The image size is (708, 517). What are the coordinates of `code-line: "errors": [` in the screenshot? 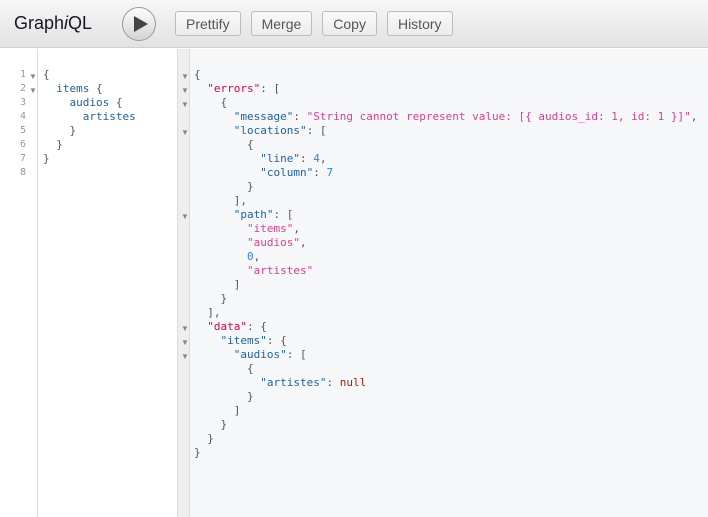 It's located at (237, 89).